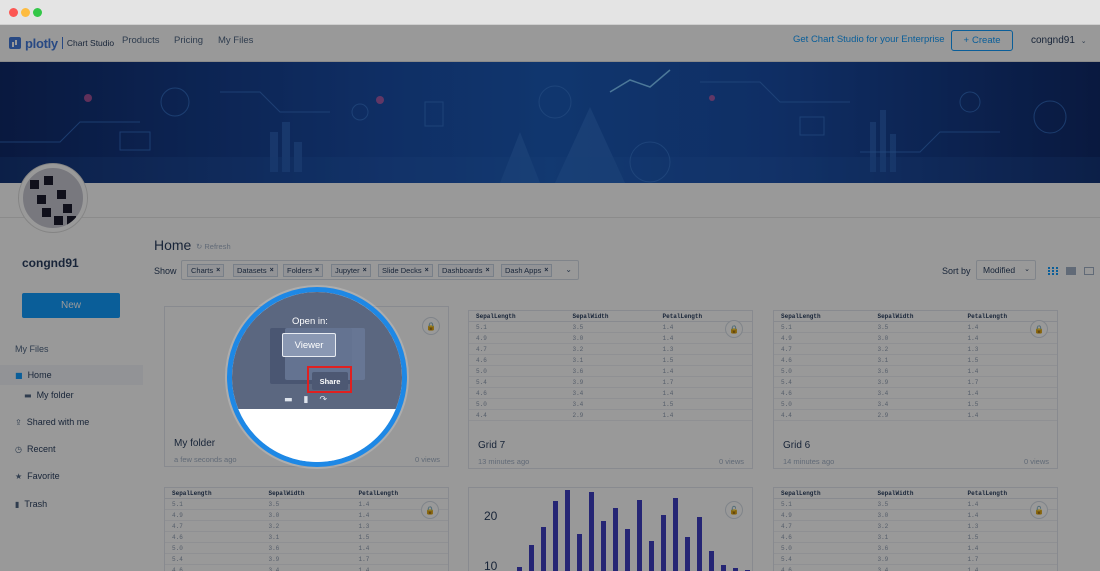  Describe the element at coordinates (405, 270) in the screenshot. I see `filter-chip-slide-decks: Slide Decks ×` at that location.